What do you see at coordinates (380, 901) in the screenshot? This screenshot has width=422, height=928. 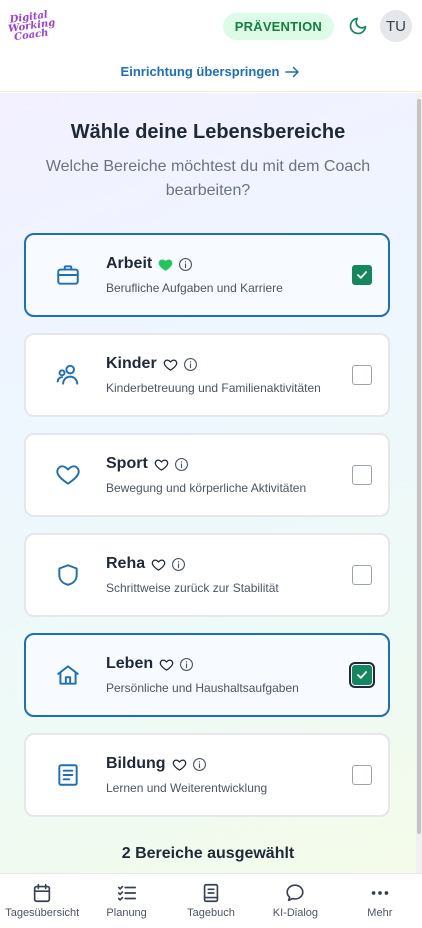 I see `nav-mehr: Mehr` at bounding box center [380, 901].